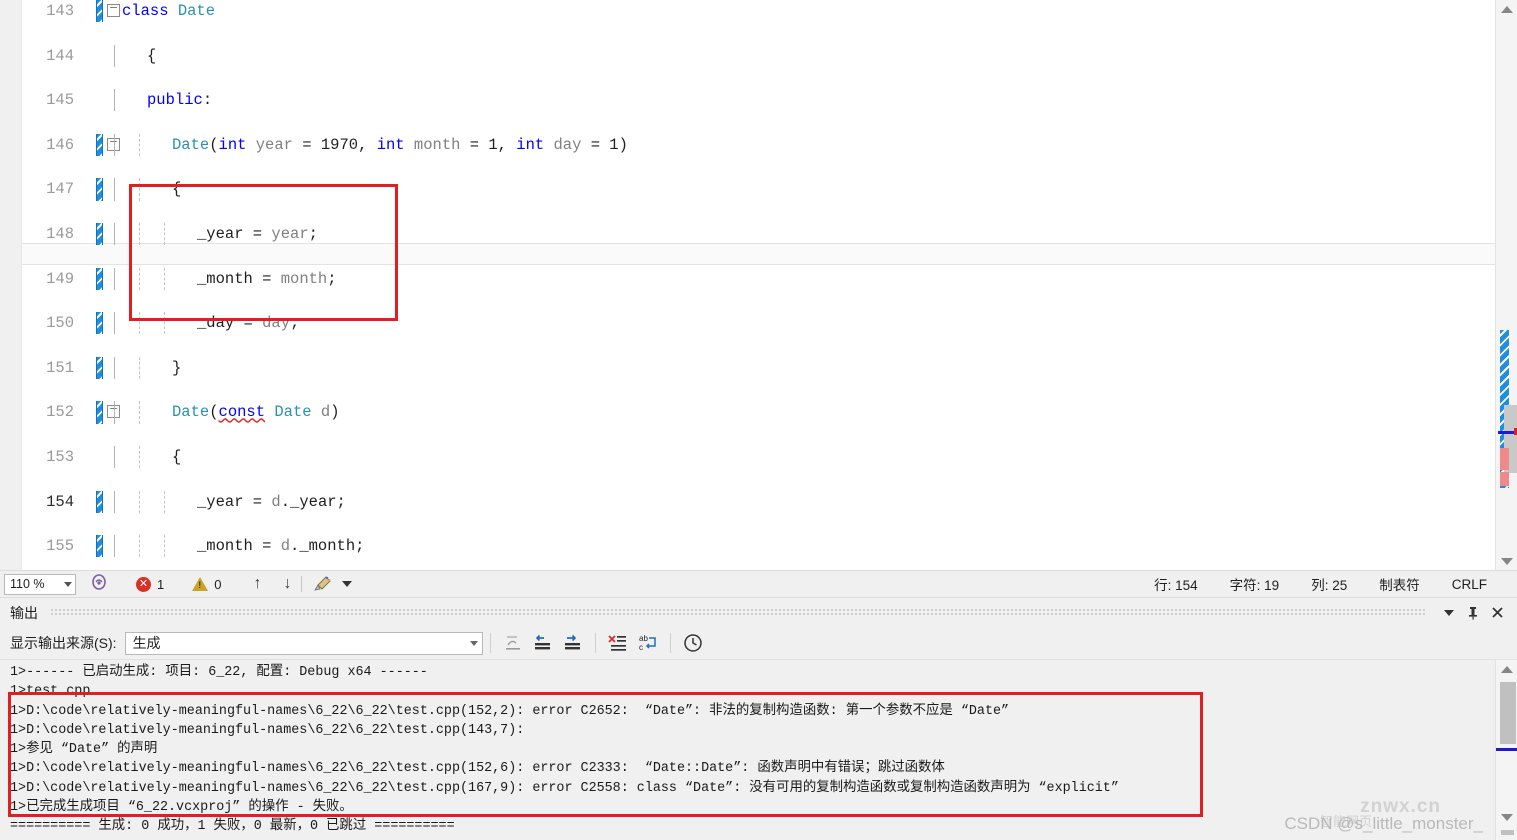  What do you see at coordinates (60, 100) in the screenshot?
I see `line-number: 145` at bounding box center [60, 100].